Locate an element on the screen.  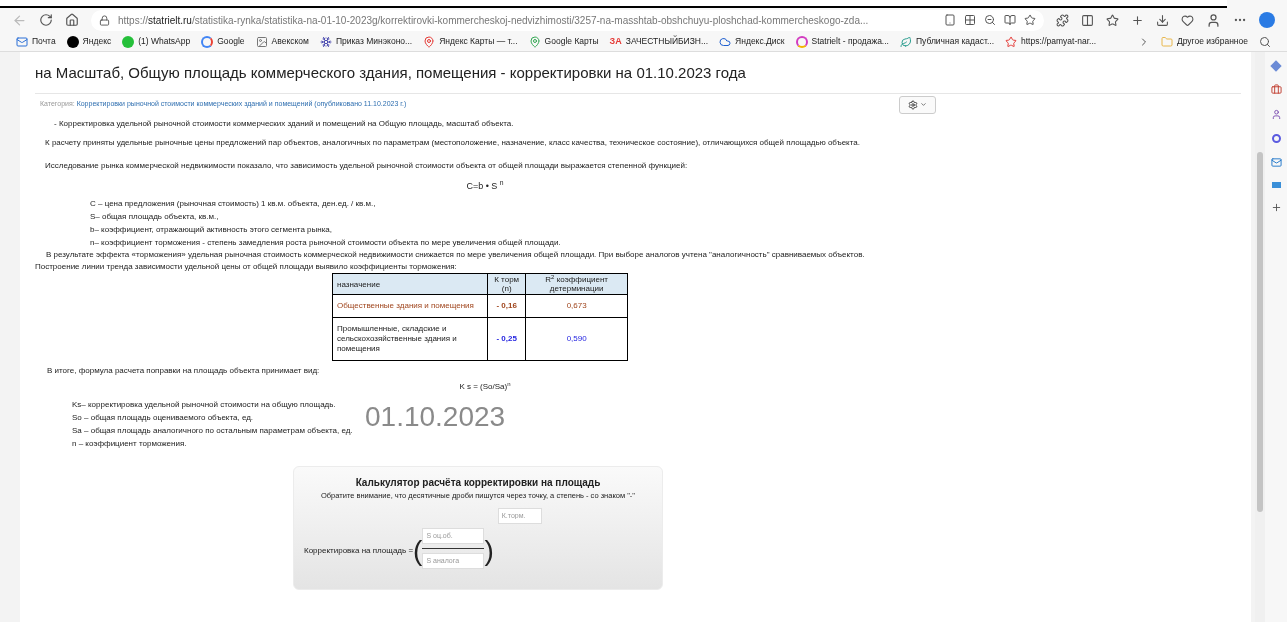
bookmark-item: Яндекс is located at coordinates (89, 41).